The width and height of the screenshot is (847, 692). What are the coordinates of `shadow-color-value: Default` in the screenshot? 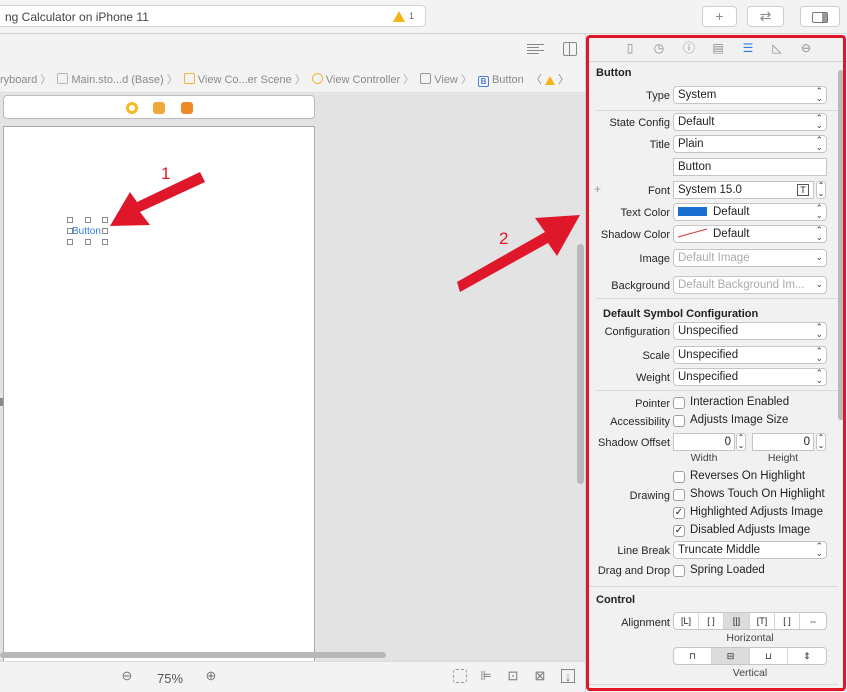 It's located at (731, 234).